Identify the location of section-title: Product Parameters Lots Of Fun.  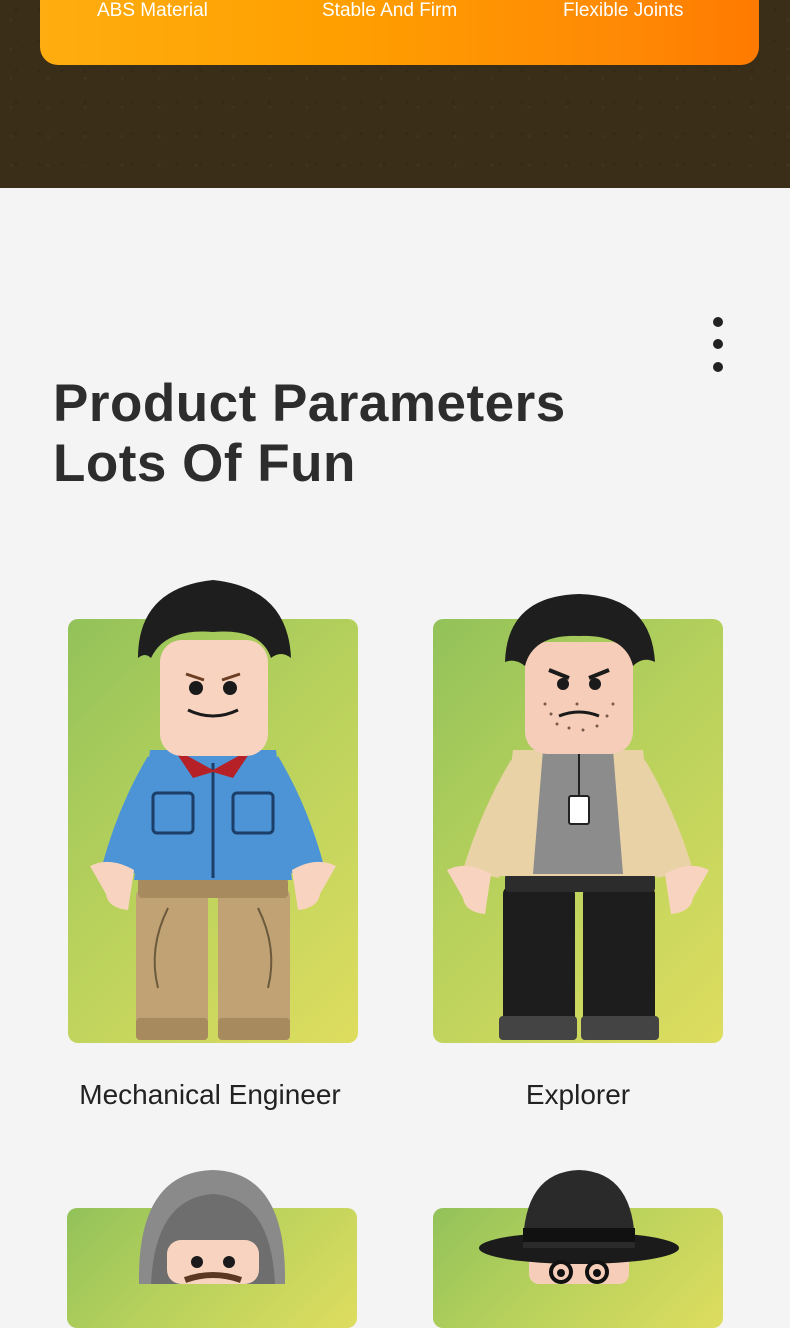
(309, 434).